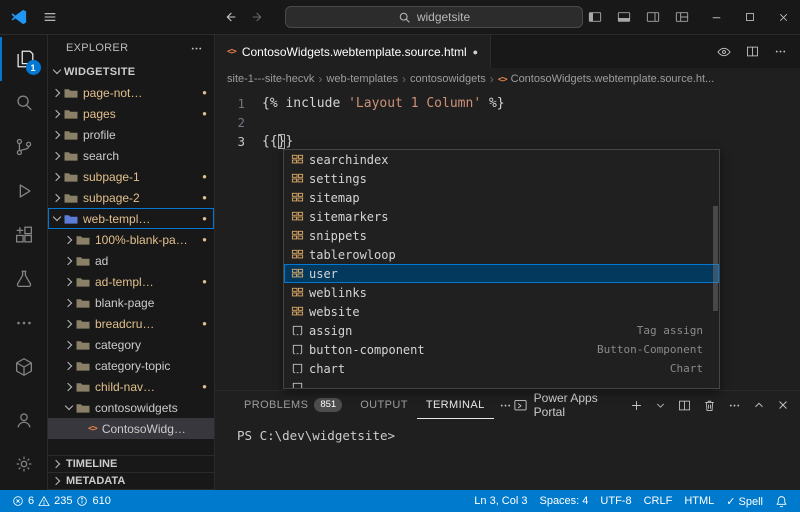 The image size is (800, 512). What do you see at coordinates (131, 464) in the screenshot?
I see `timeline-section: TIMELINE` at bounding box center [131, 464].